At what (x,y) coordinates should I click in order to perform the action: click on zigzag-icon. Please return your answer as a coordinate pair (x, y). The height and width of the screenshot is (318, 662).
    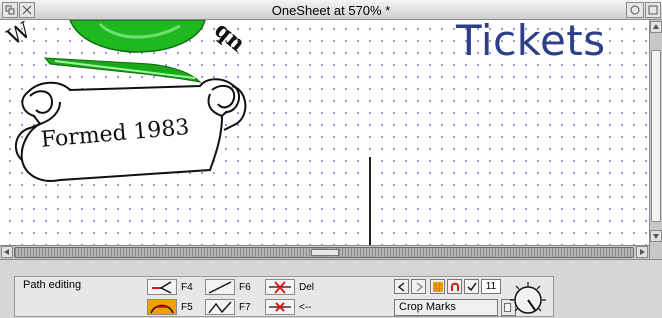
    Looking at the image, I should click on (220, 307).